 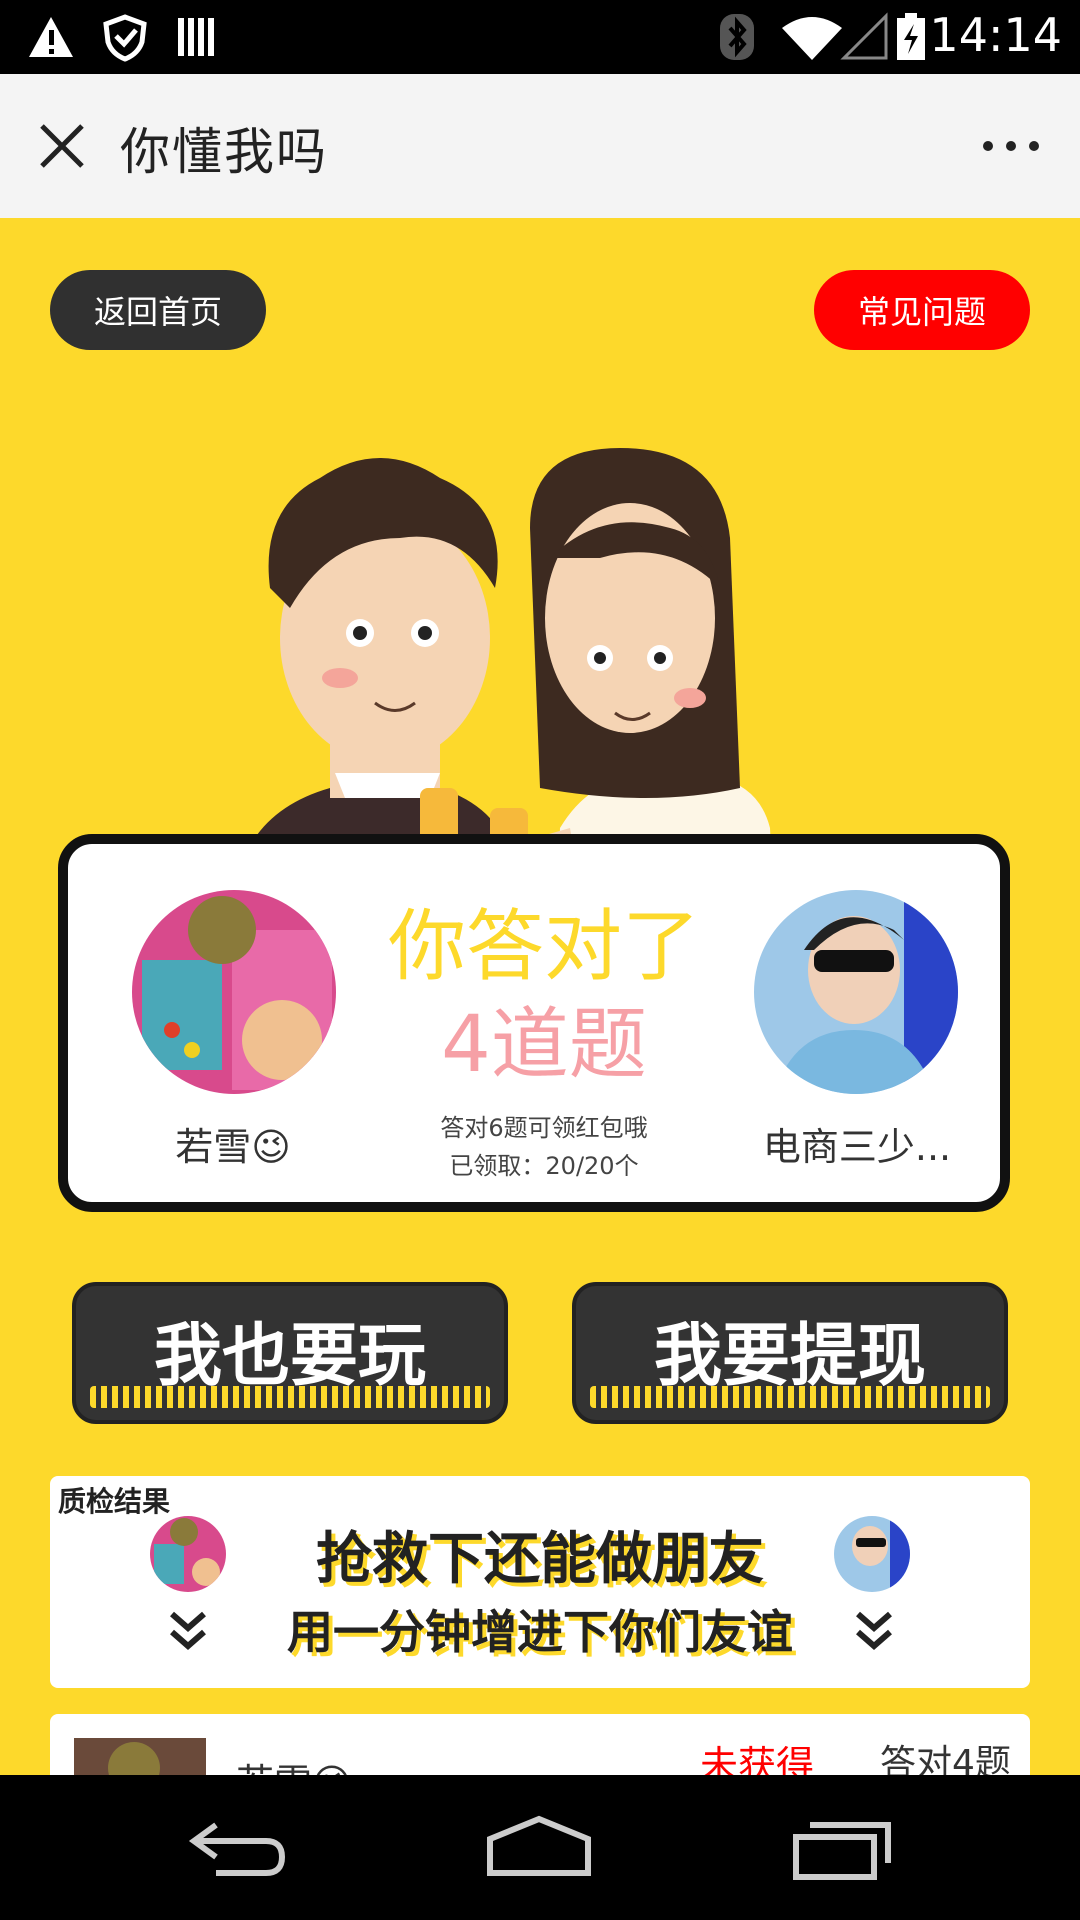 What do you see at coordinates (62, 146) in the screenshot?
I see `close-icon` at bounding box center [62, 146].